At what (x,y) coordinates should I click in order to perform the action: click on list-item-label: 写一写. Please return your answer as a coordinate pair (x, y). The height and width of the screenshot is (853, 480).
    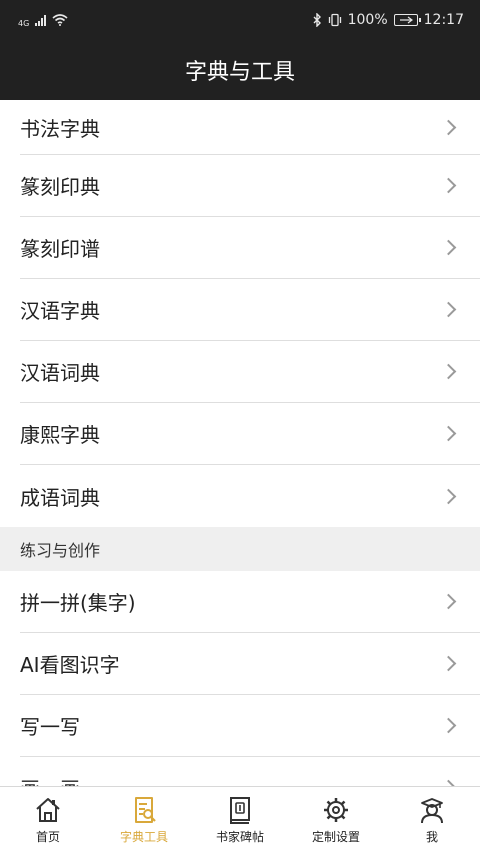
    Looking at the image, I should click on (50, 727).